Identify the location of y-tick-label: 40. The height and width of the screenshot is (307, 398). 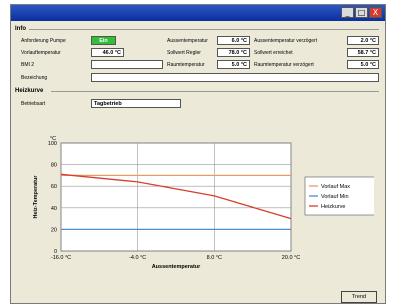
(54, 209).